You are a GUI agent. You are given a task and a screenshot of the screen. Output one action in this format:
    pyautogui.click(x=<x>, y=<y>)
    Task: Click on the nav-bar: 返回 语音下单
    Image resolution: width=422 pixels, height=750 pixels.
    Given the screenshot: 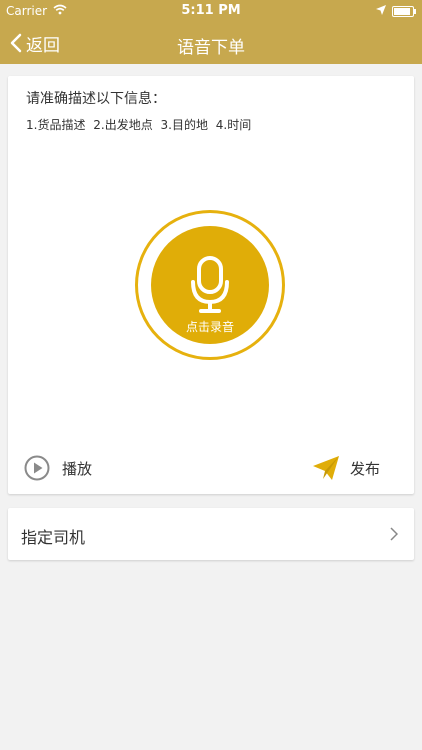 What is the action you would take?
    pyautogui.click(x=211, y=43)
    